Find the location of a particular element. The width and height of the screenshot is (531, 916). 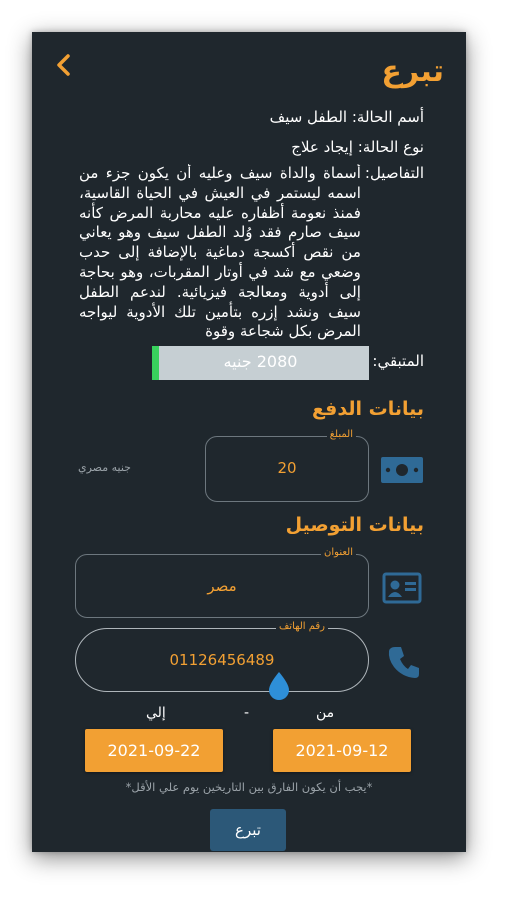

phone-field-label: رقم الهاتف is located at coordinates (301, 626).